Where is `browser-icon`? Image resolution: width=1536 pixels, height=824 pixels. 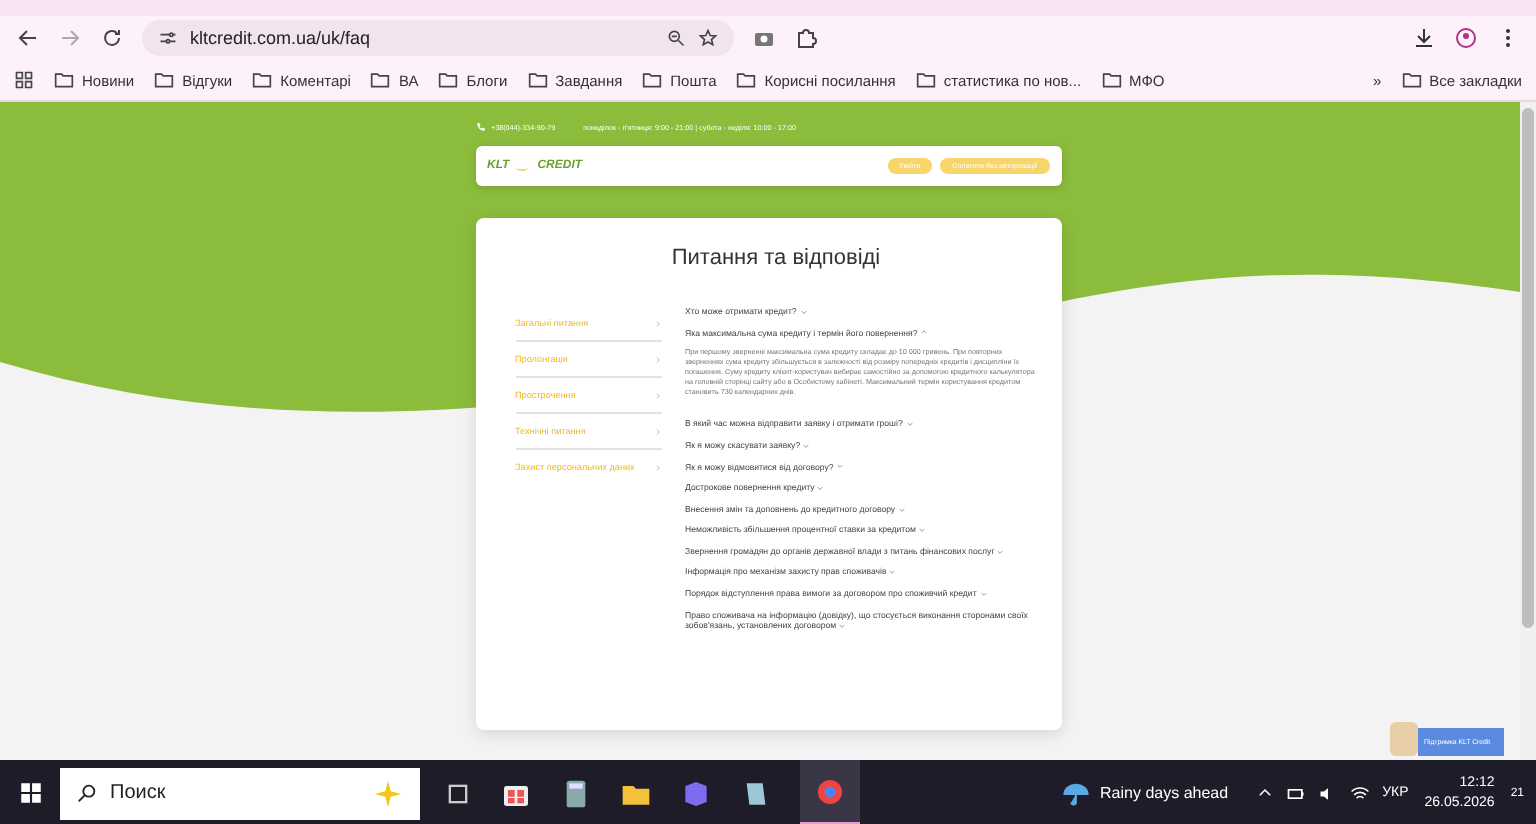
browser-icon is located at coordinates (830, 791).